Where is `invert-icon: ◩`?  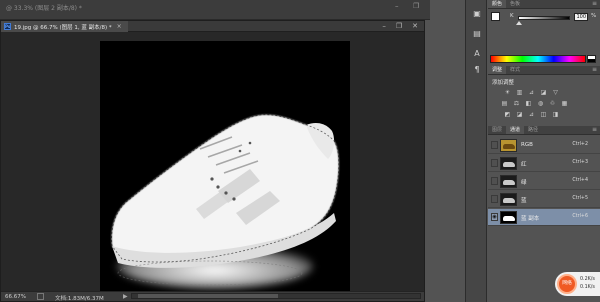
invert-icon: ◩ is located at coordinates (507, 114).